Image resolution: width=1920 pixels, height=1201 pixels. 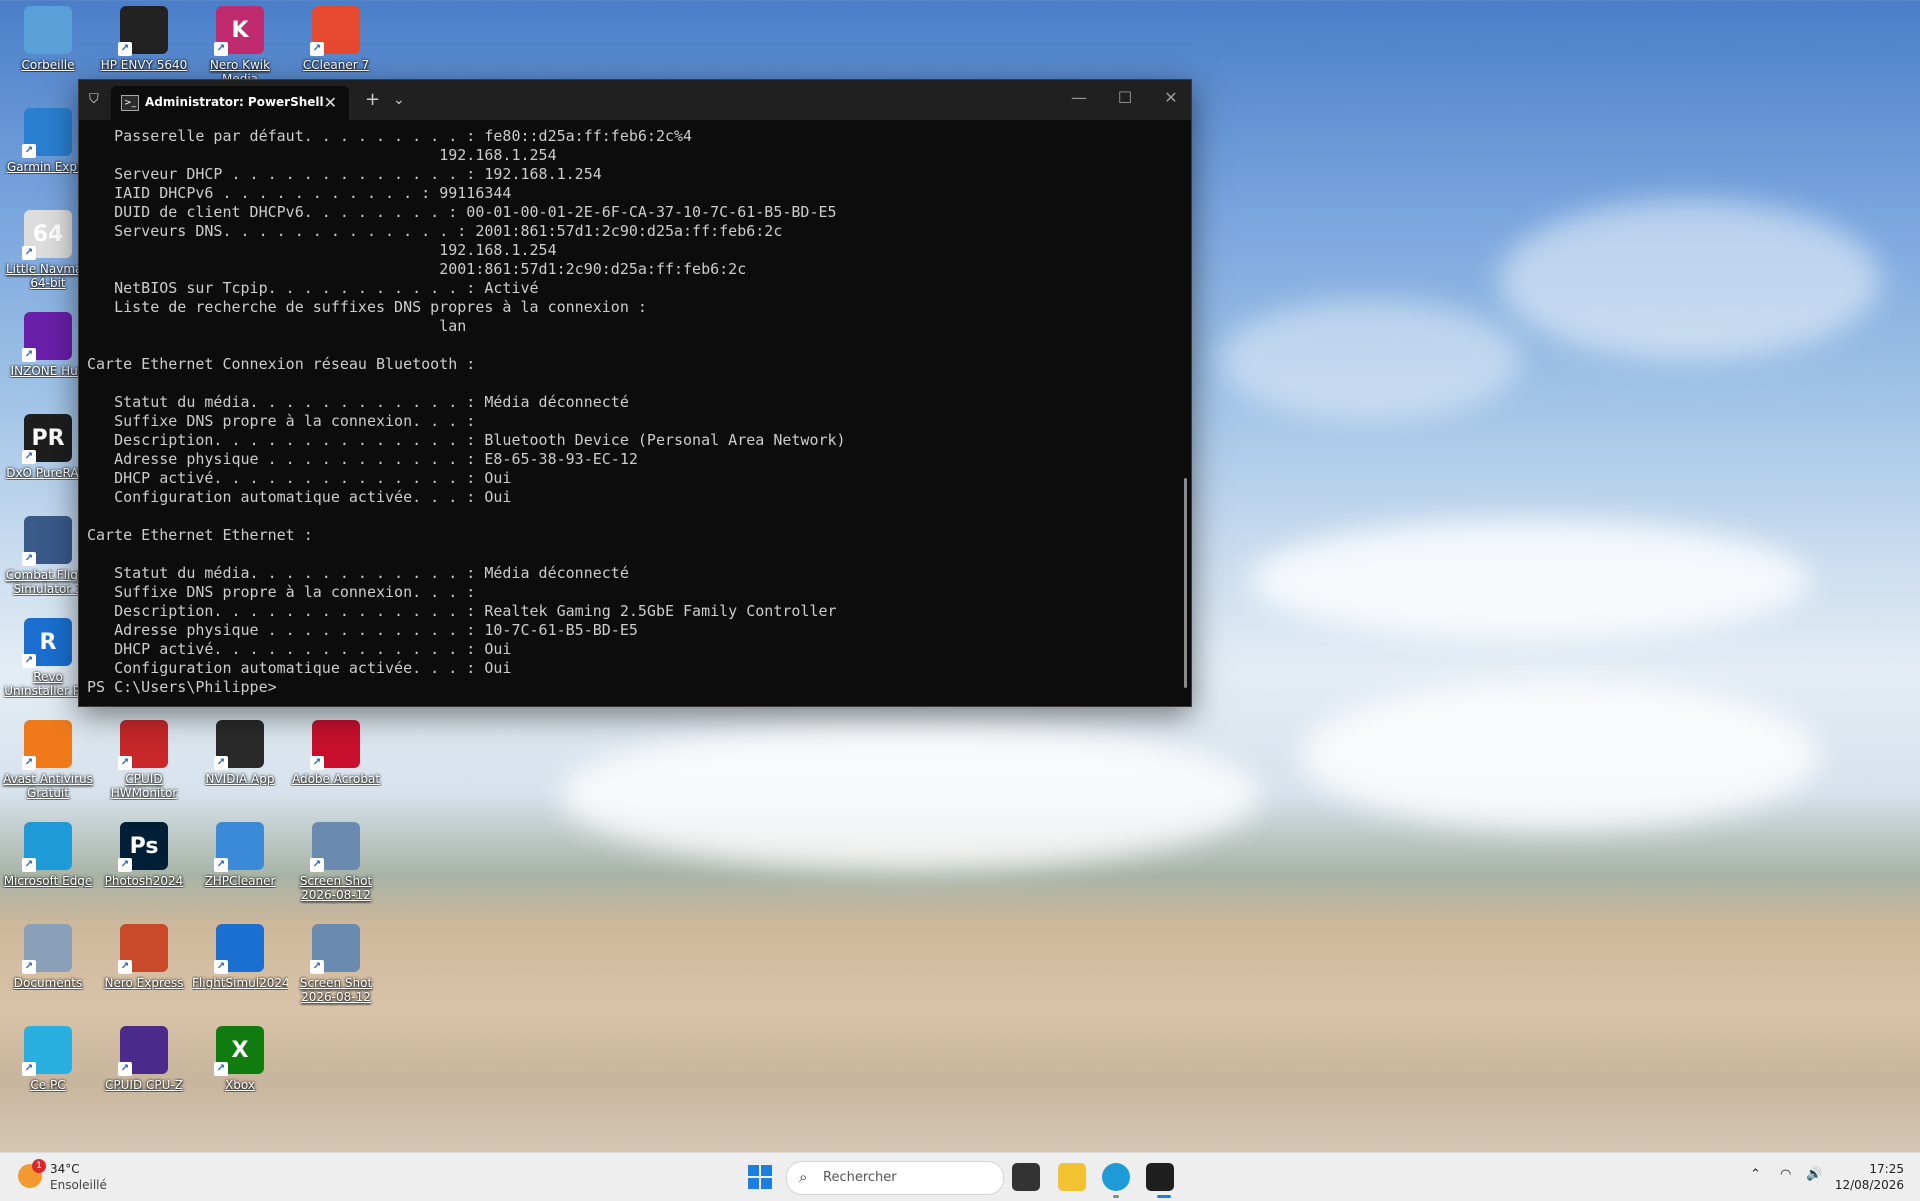 I want to click on close-tab-icon: ✕, so click(x=330, y=102).